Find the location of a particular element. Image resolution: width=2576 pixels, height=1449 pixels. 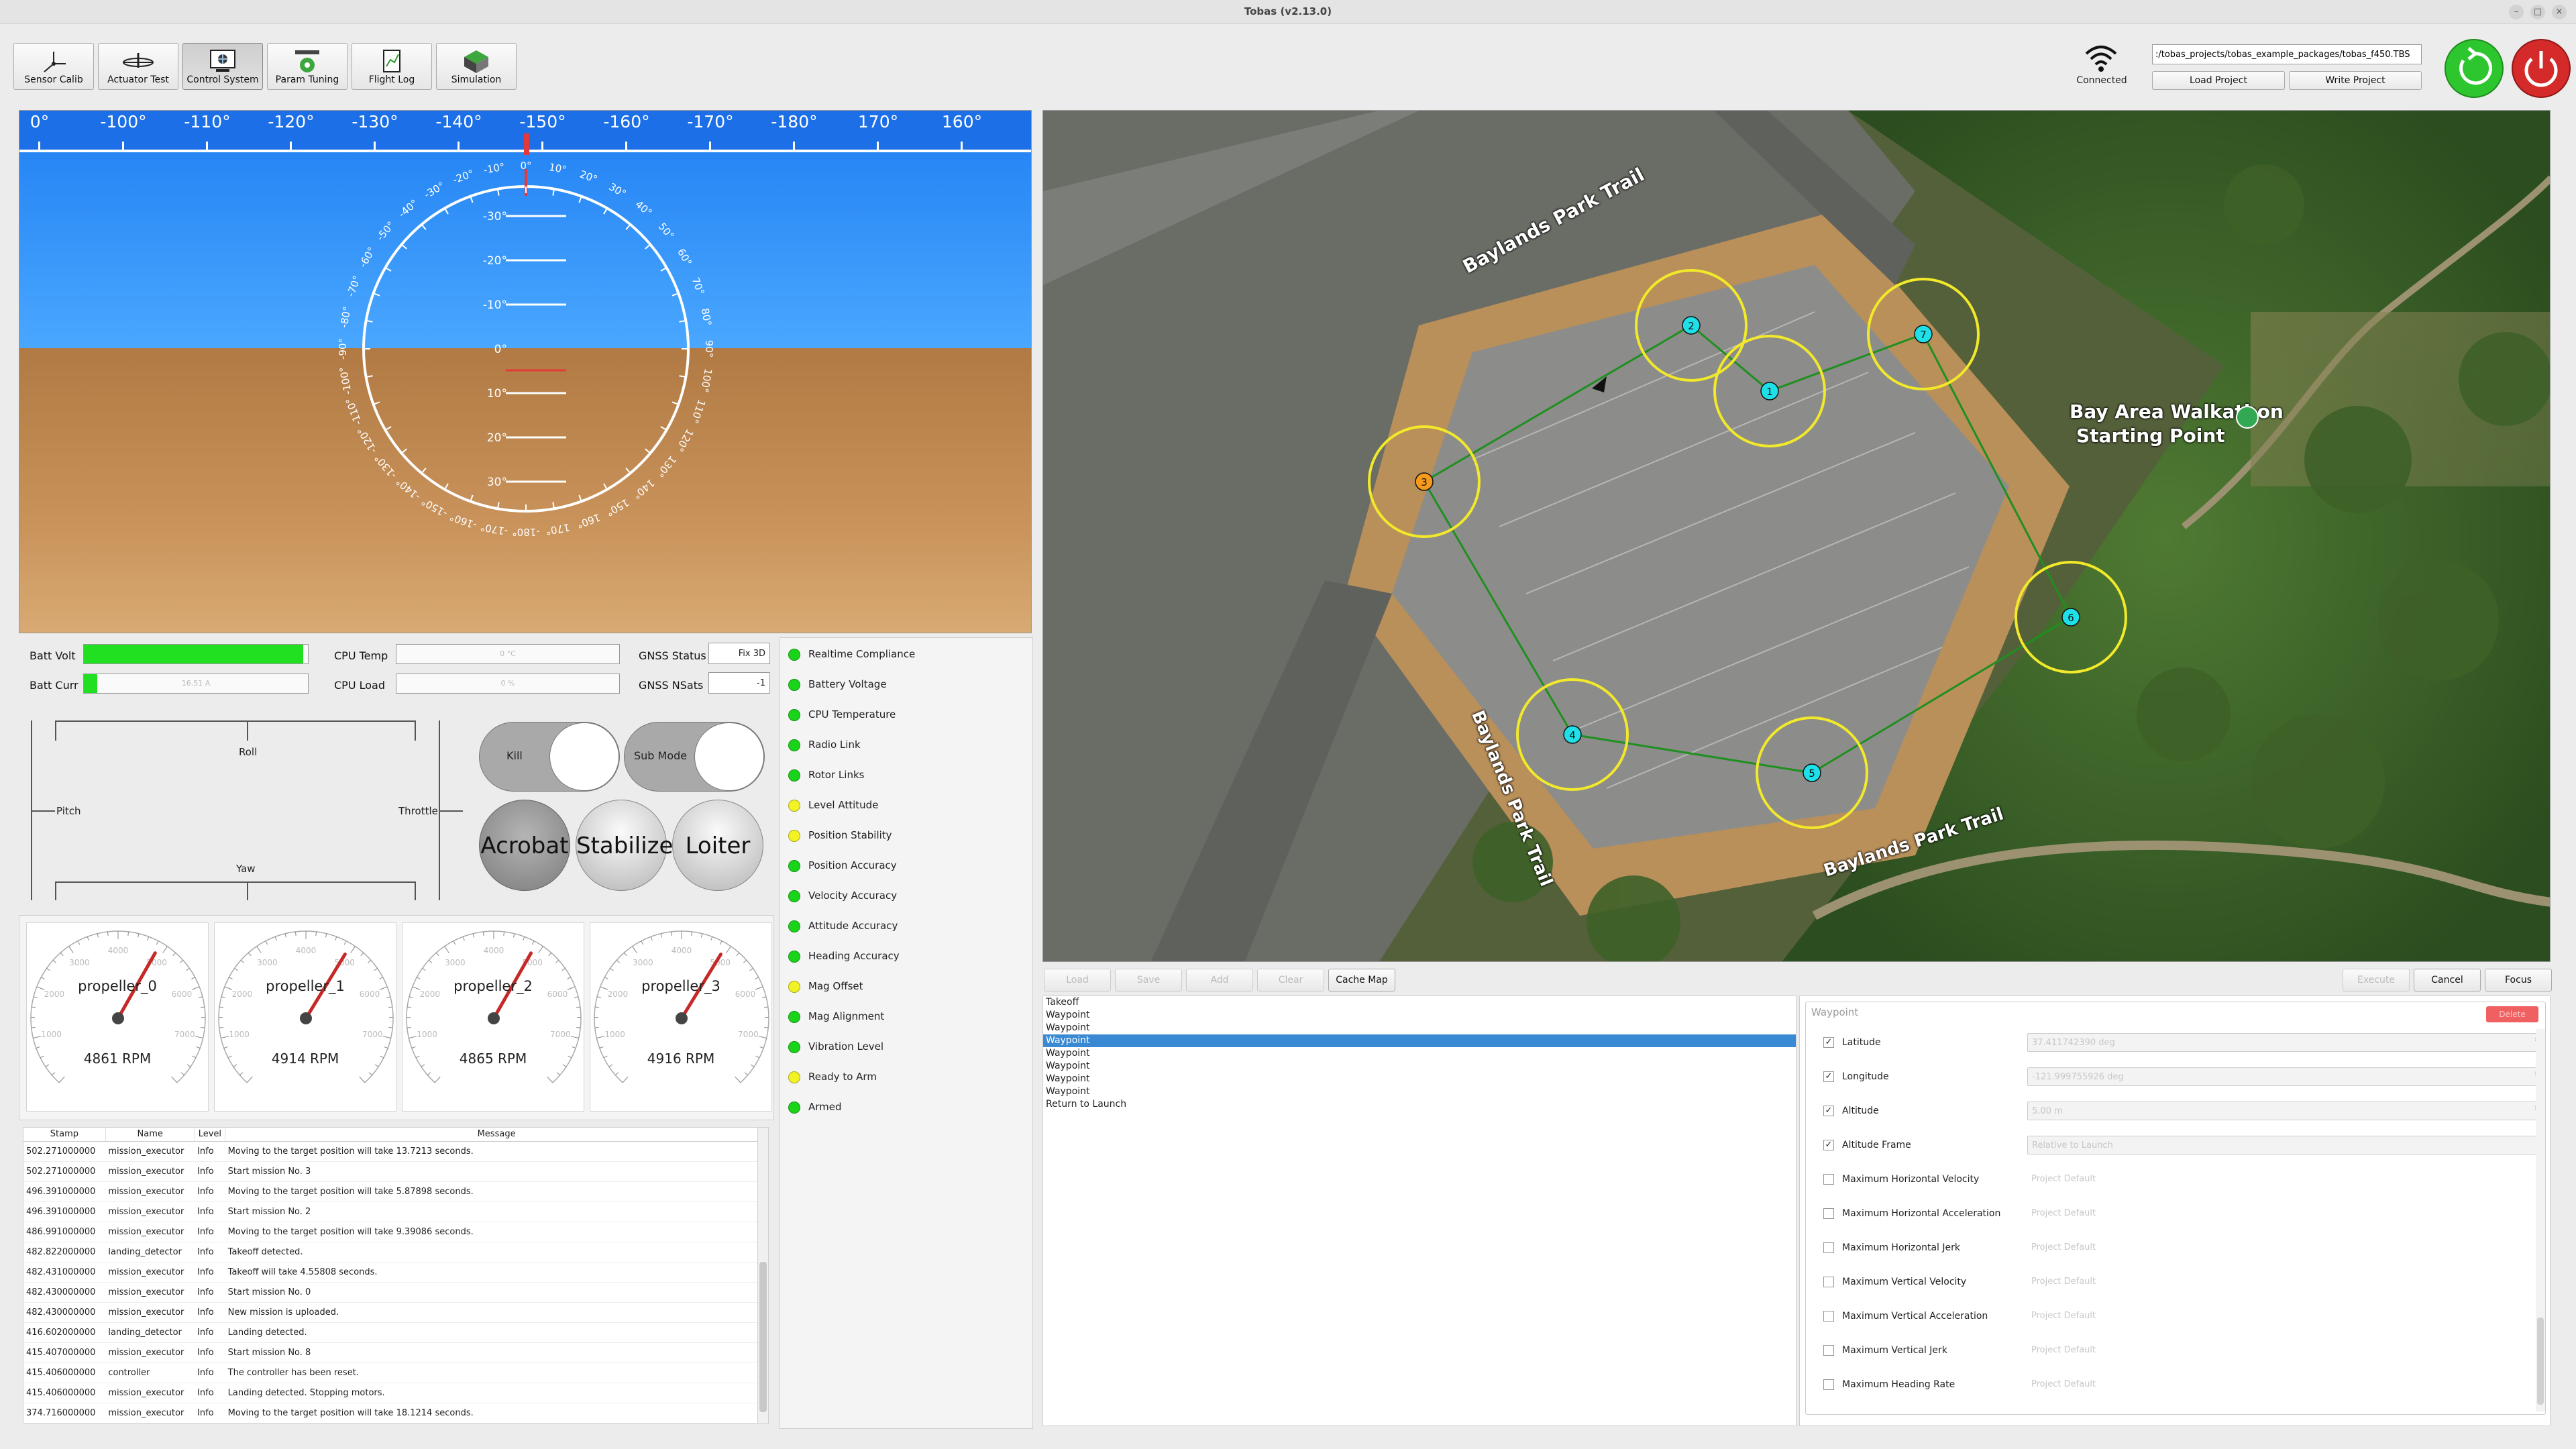

batt-curr-label: Batt Curr is located at coordinates (54, 685).